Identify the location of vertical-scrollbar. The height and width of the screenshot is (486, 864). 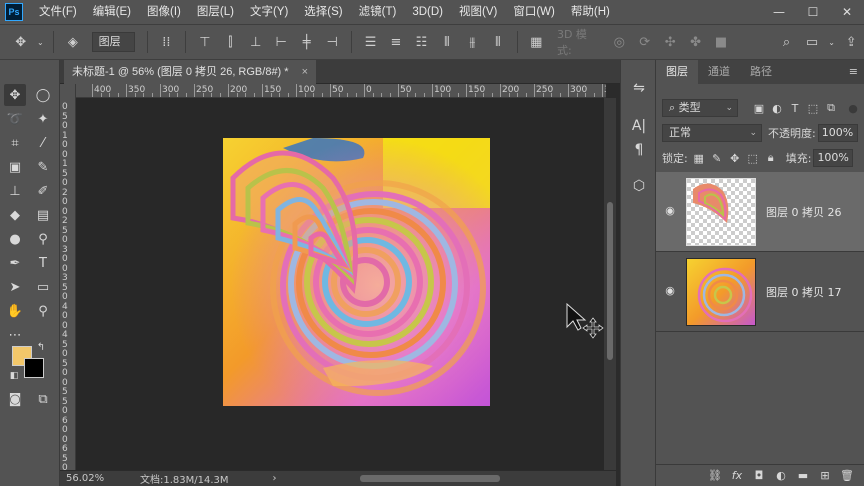
(610, 284).